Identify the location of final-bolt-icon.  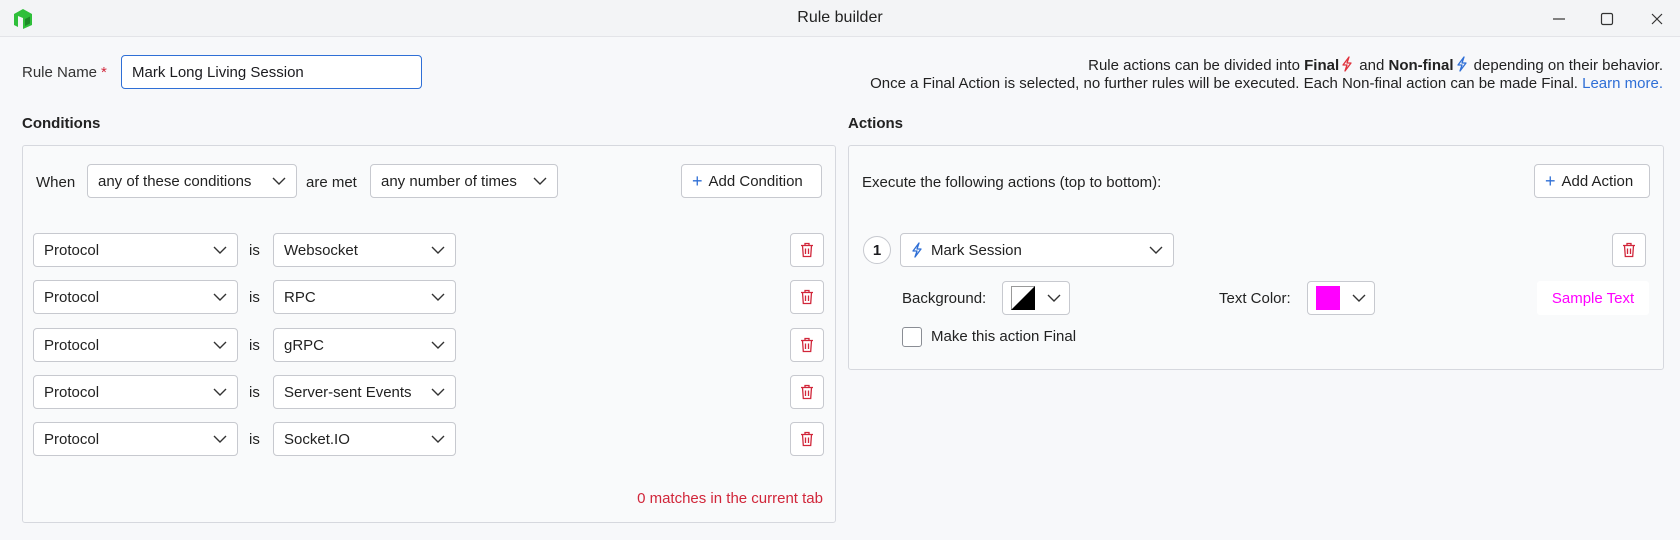
(1347, 64).